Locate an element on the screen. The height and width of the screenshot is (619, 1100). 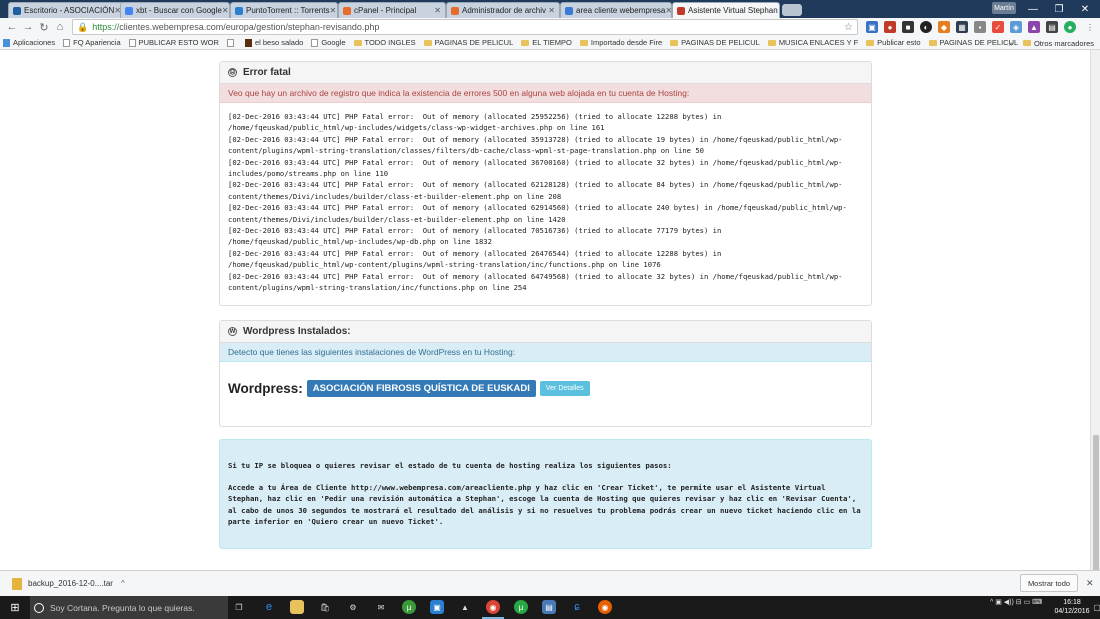
bookmark-item: FQ Apariencia is located at coordinates (92, 42).